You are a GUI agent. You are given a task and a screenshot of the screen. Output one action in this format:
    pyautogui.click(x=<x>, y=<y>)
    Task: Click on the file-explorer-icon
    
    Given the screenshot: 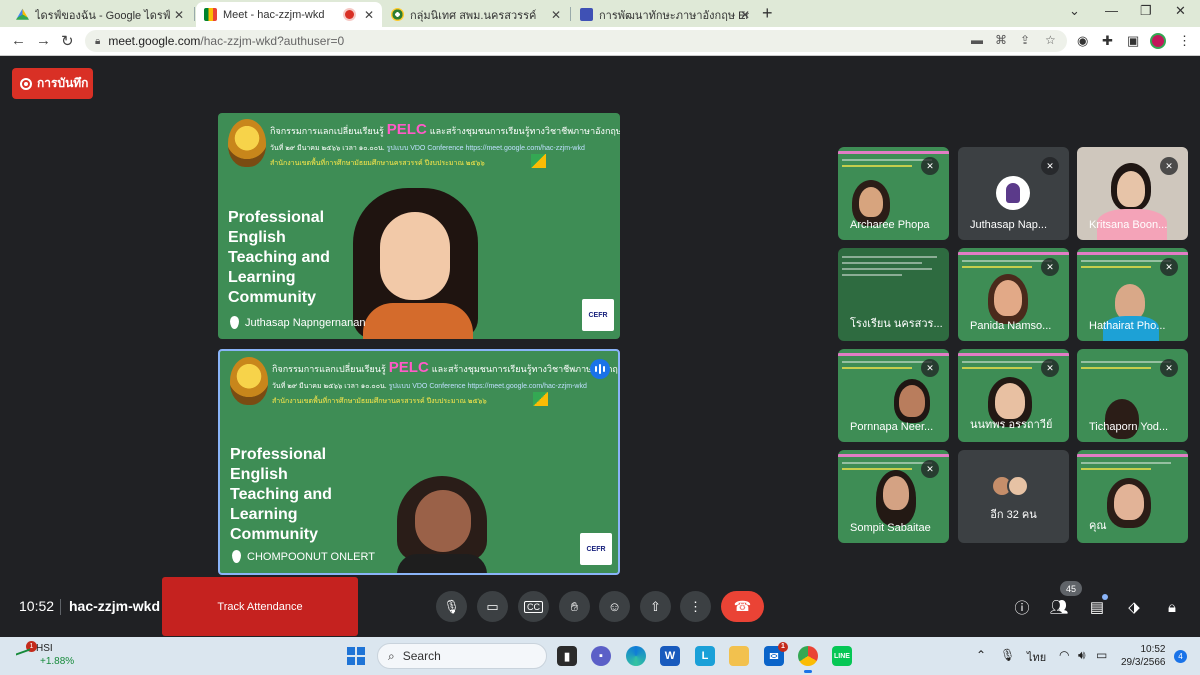 What is the action you would take?
    pyautogui.click(x=739, y=656)
    